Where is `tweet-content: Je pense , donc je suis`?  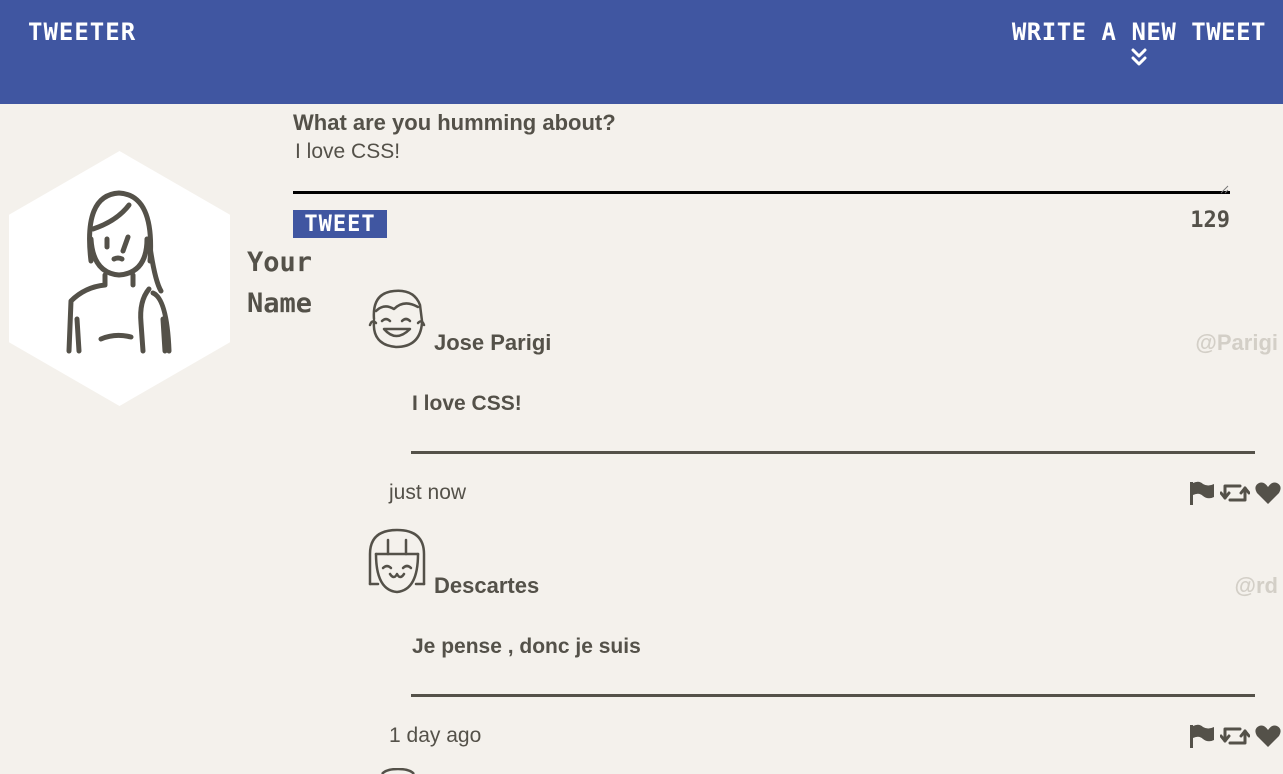 tweet-content: Je pense , donc je suis is located at coordinates (526, 646).